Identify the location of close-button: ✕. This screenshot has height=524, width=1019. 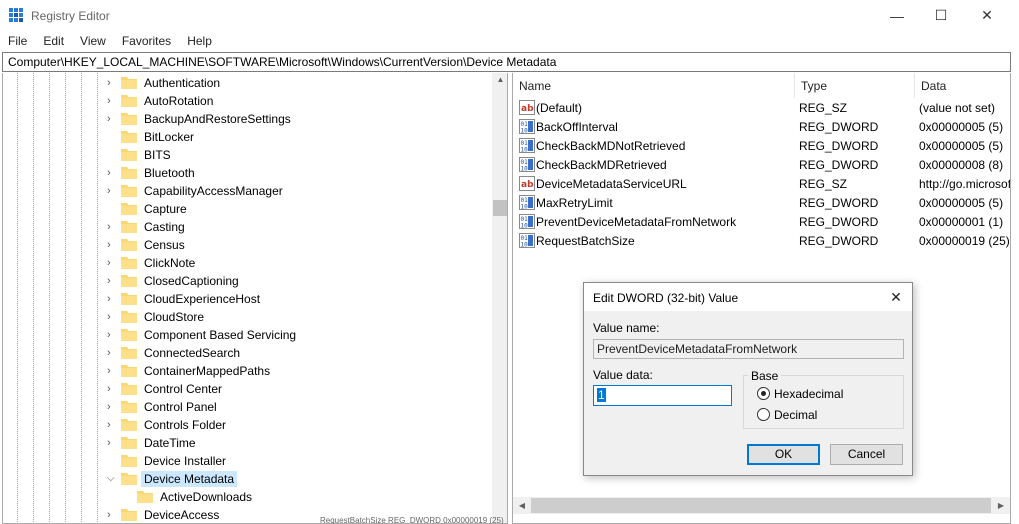
(987, 15).